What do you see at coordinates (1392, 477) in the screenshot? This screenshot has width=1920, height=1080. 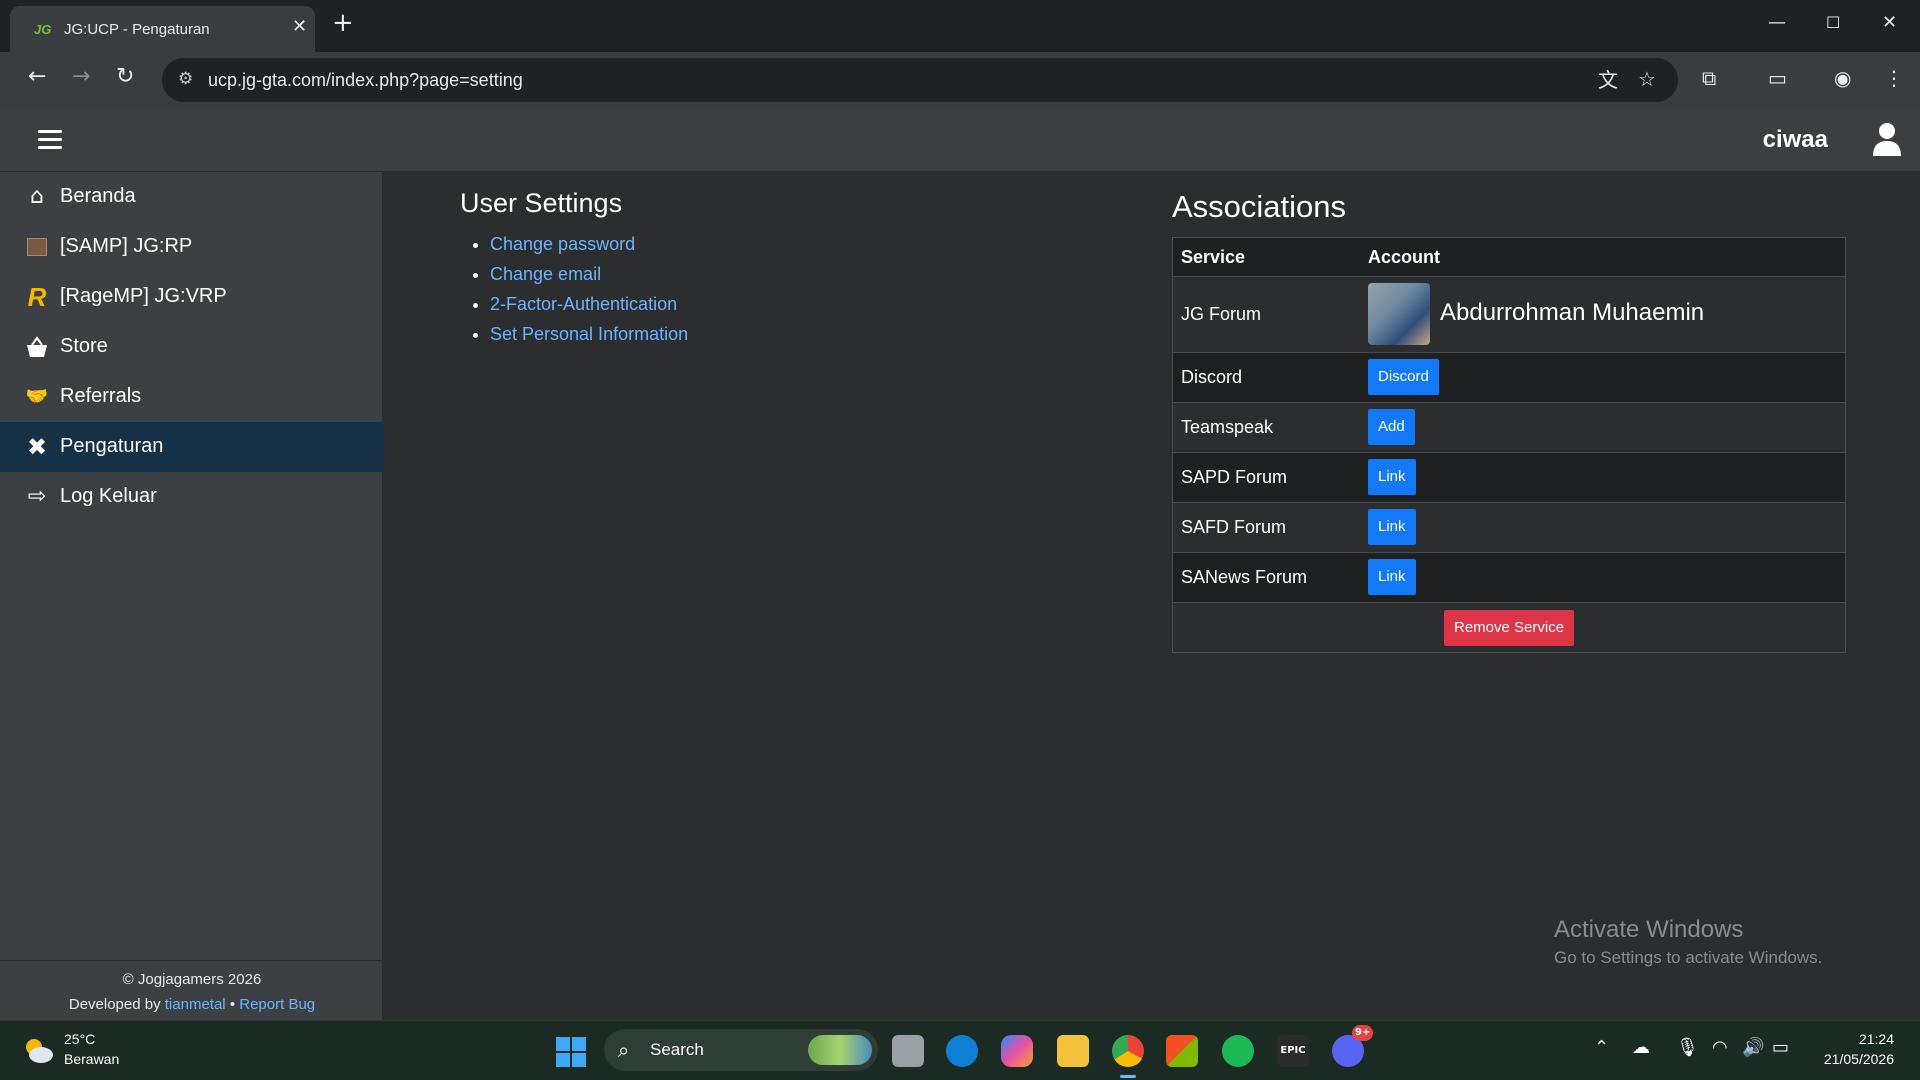 I see `sapd-link-button: Link` at bounding box center [1392, 477].